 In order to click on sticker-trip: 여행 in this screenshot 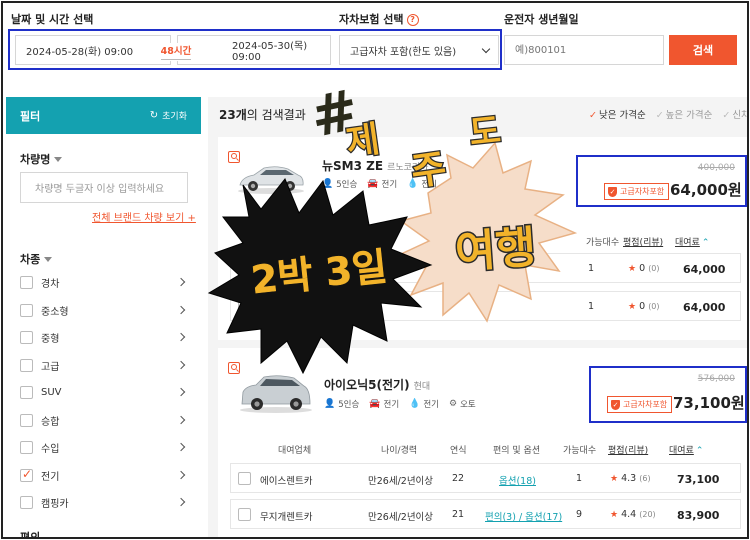, I will do `click(495, 250)`.